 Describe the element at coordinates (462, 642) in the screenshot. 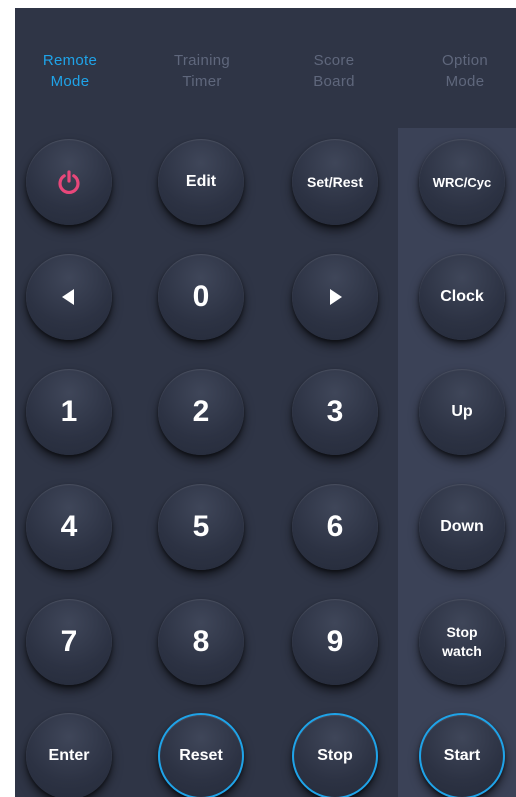

I see `stopwatch-button: Stop watch` at that location.